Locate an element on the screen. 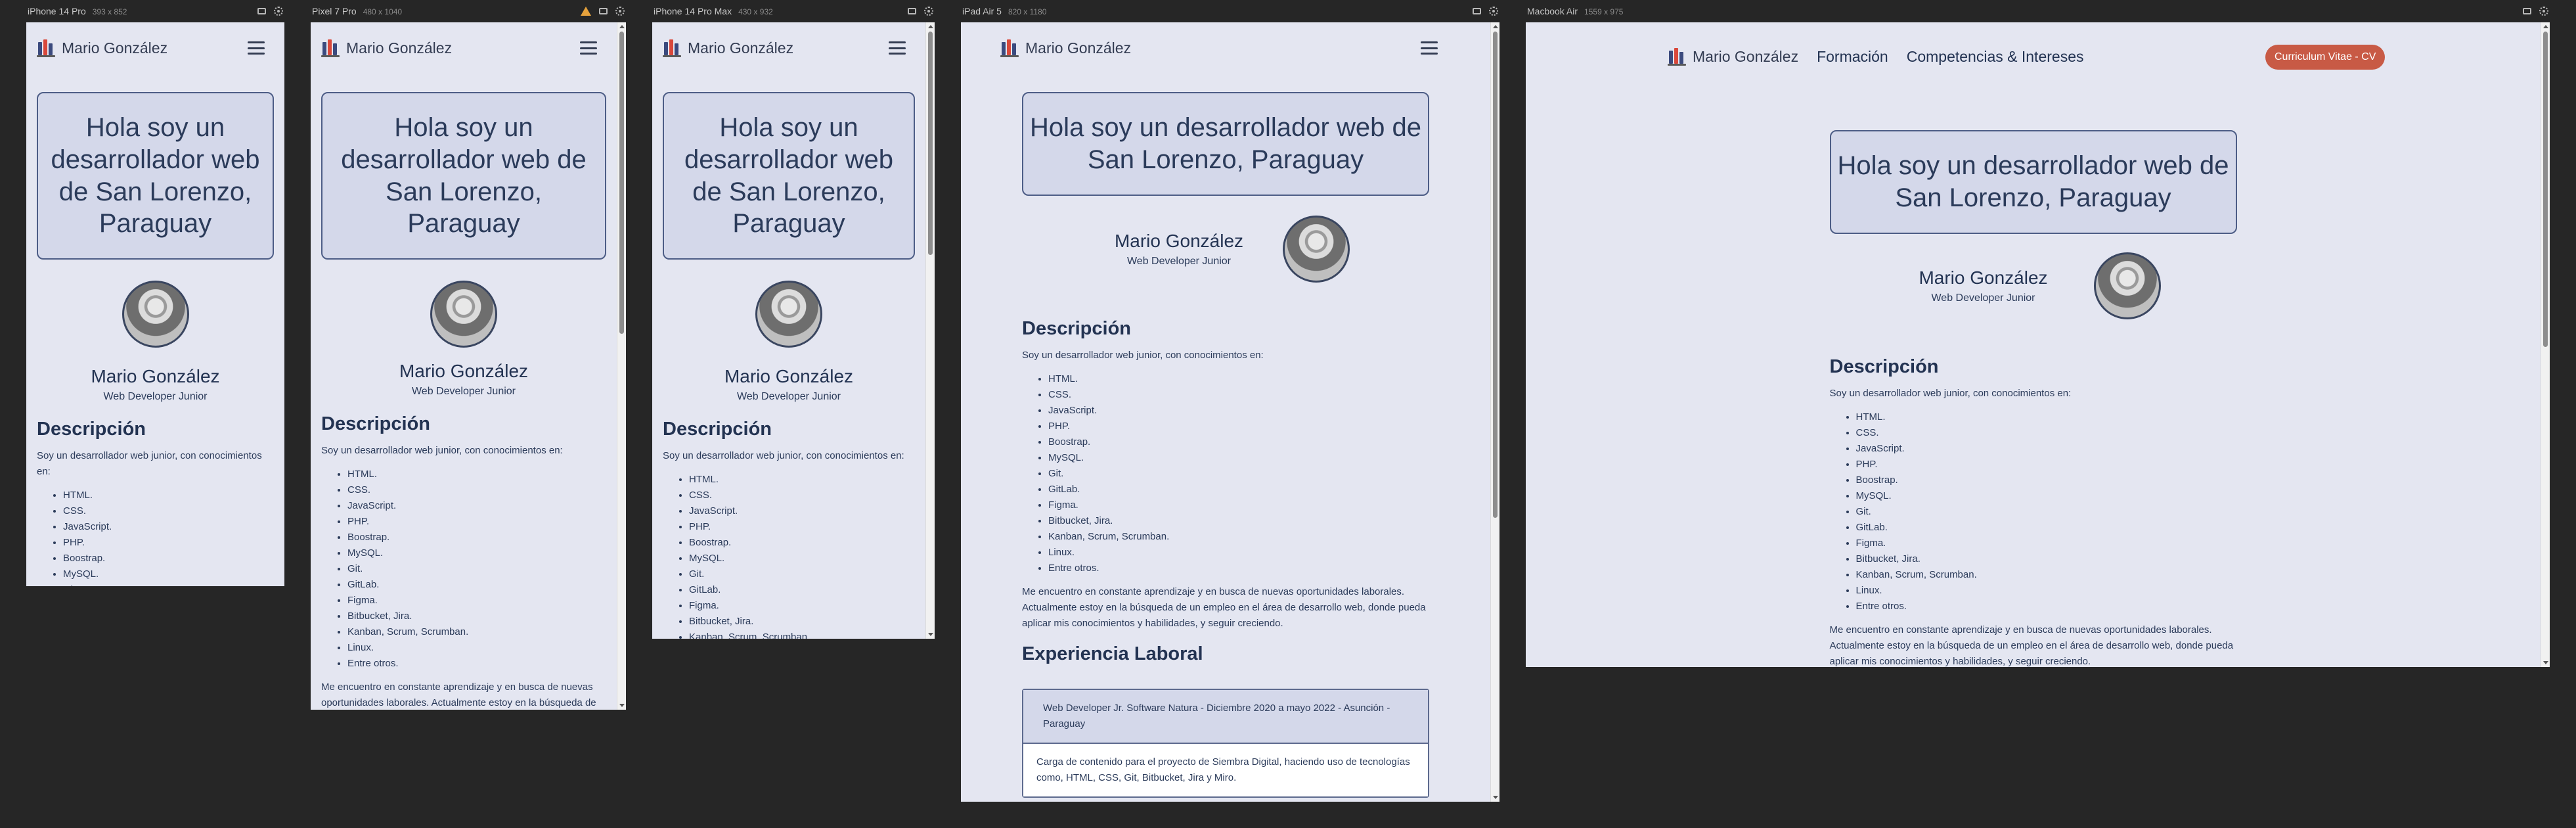  description-heading: Descripción is located at coordinates (1884, 366).